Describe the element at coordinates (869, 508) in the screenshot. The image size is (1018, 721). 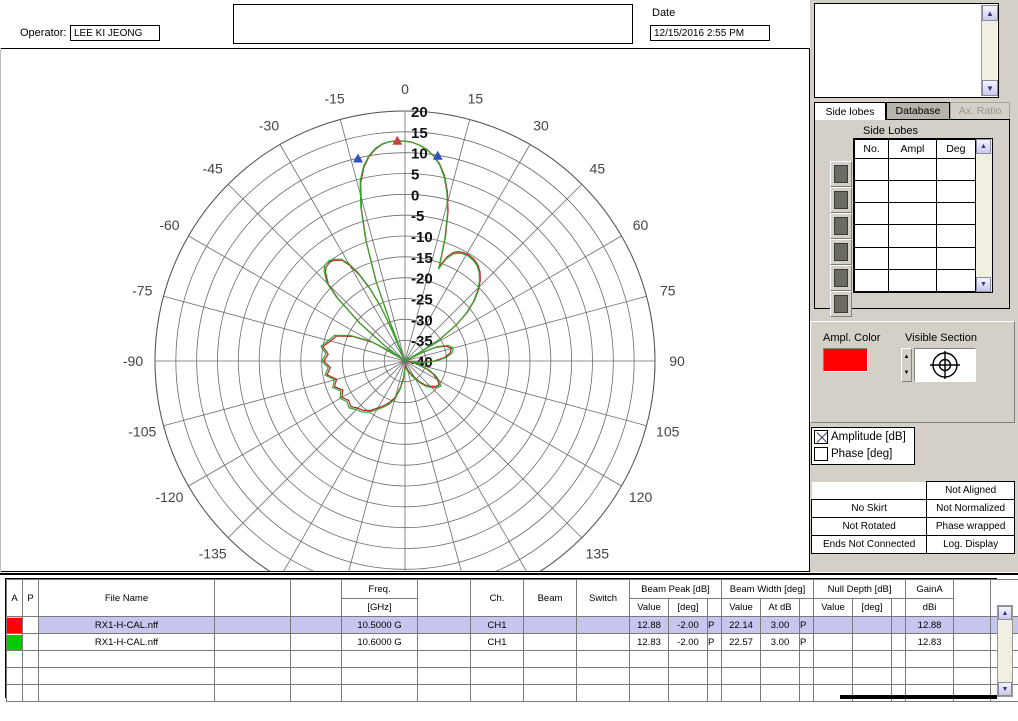
I see `status-cell-no-skirt: No Skirt` at that location.